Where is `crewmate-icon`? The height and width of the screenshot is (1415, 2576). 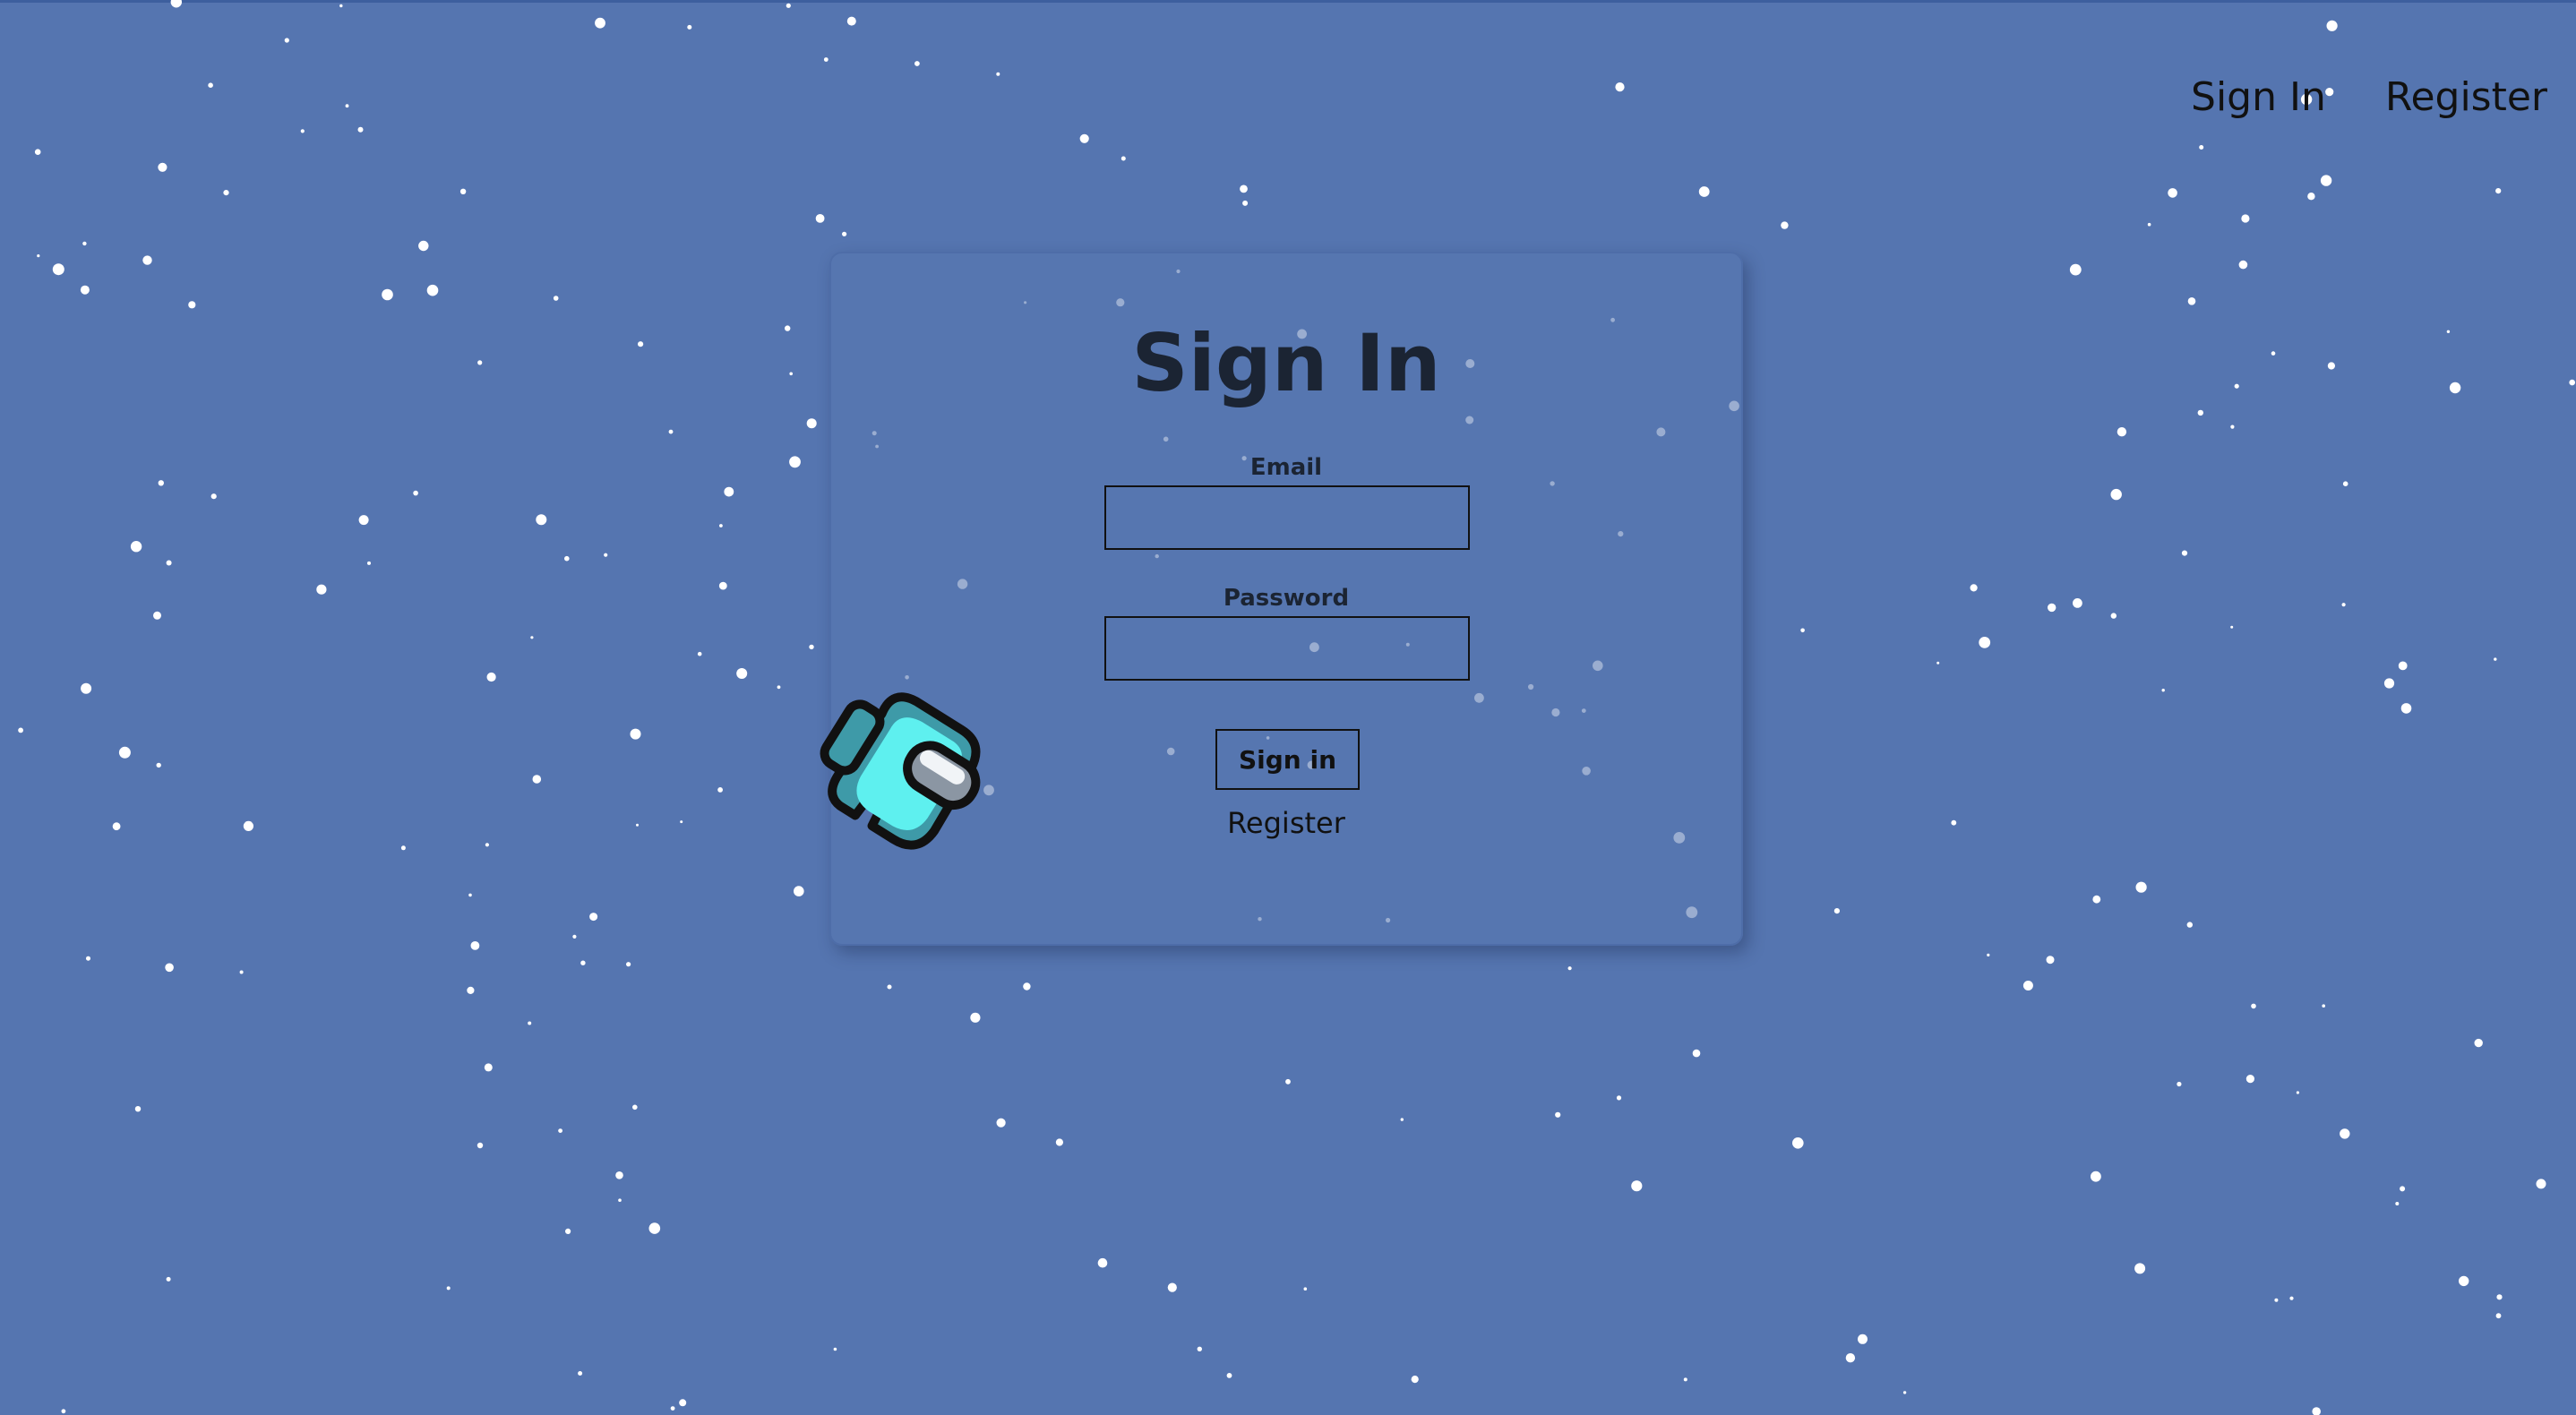 crewmate-icon is located at coordinates (900, 771).